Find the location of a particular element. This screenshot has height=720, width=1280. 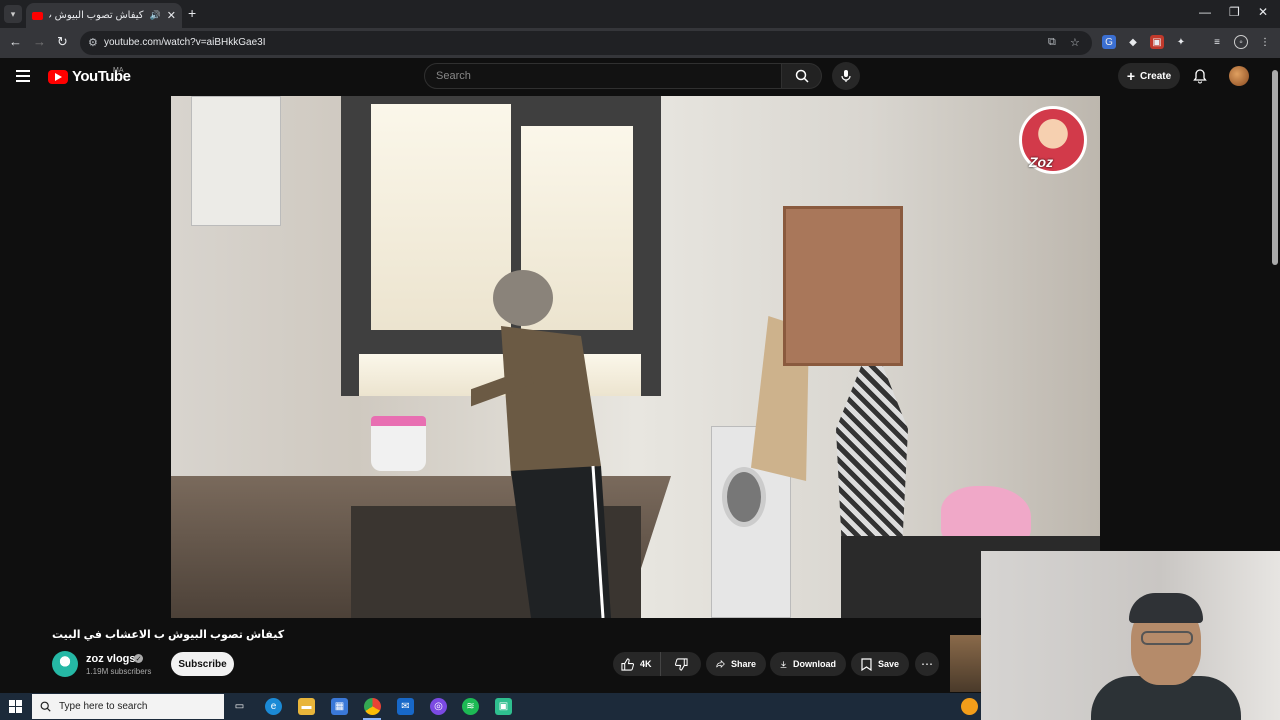

country-code: MA is located at coordinates (118, 70).